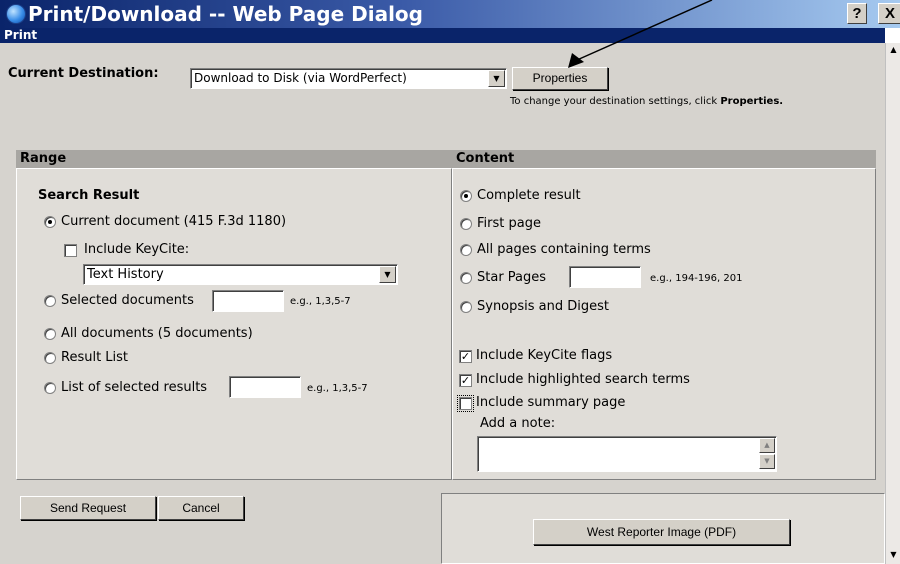 The height and width of the screenshot is (564, 900). I want to click on help-button: ?, so click(857, 13).